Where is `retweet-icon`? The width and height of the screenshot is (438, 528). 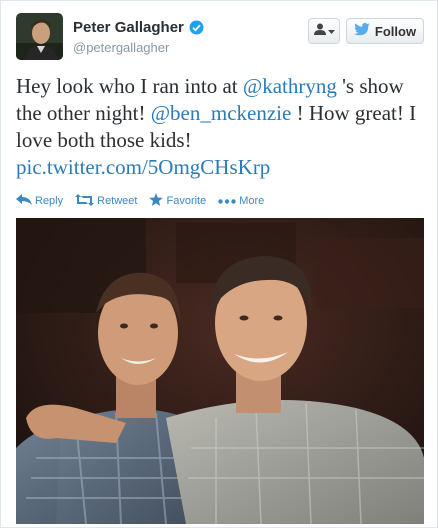 retweet-icon is located at coordinates (85, 201).